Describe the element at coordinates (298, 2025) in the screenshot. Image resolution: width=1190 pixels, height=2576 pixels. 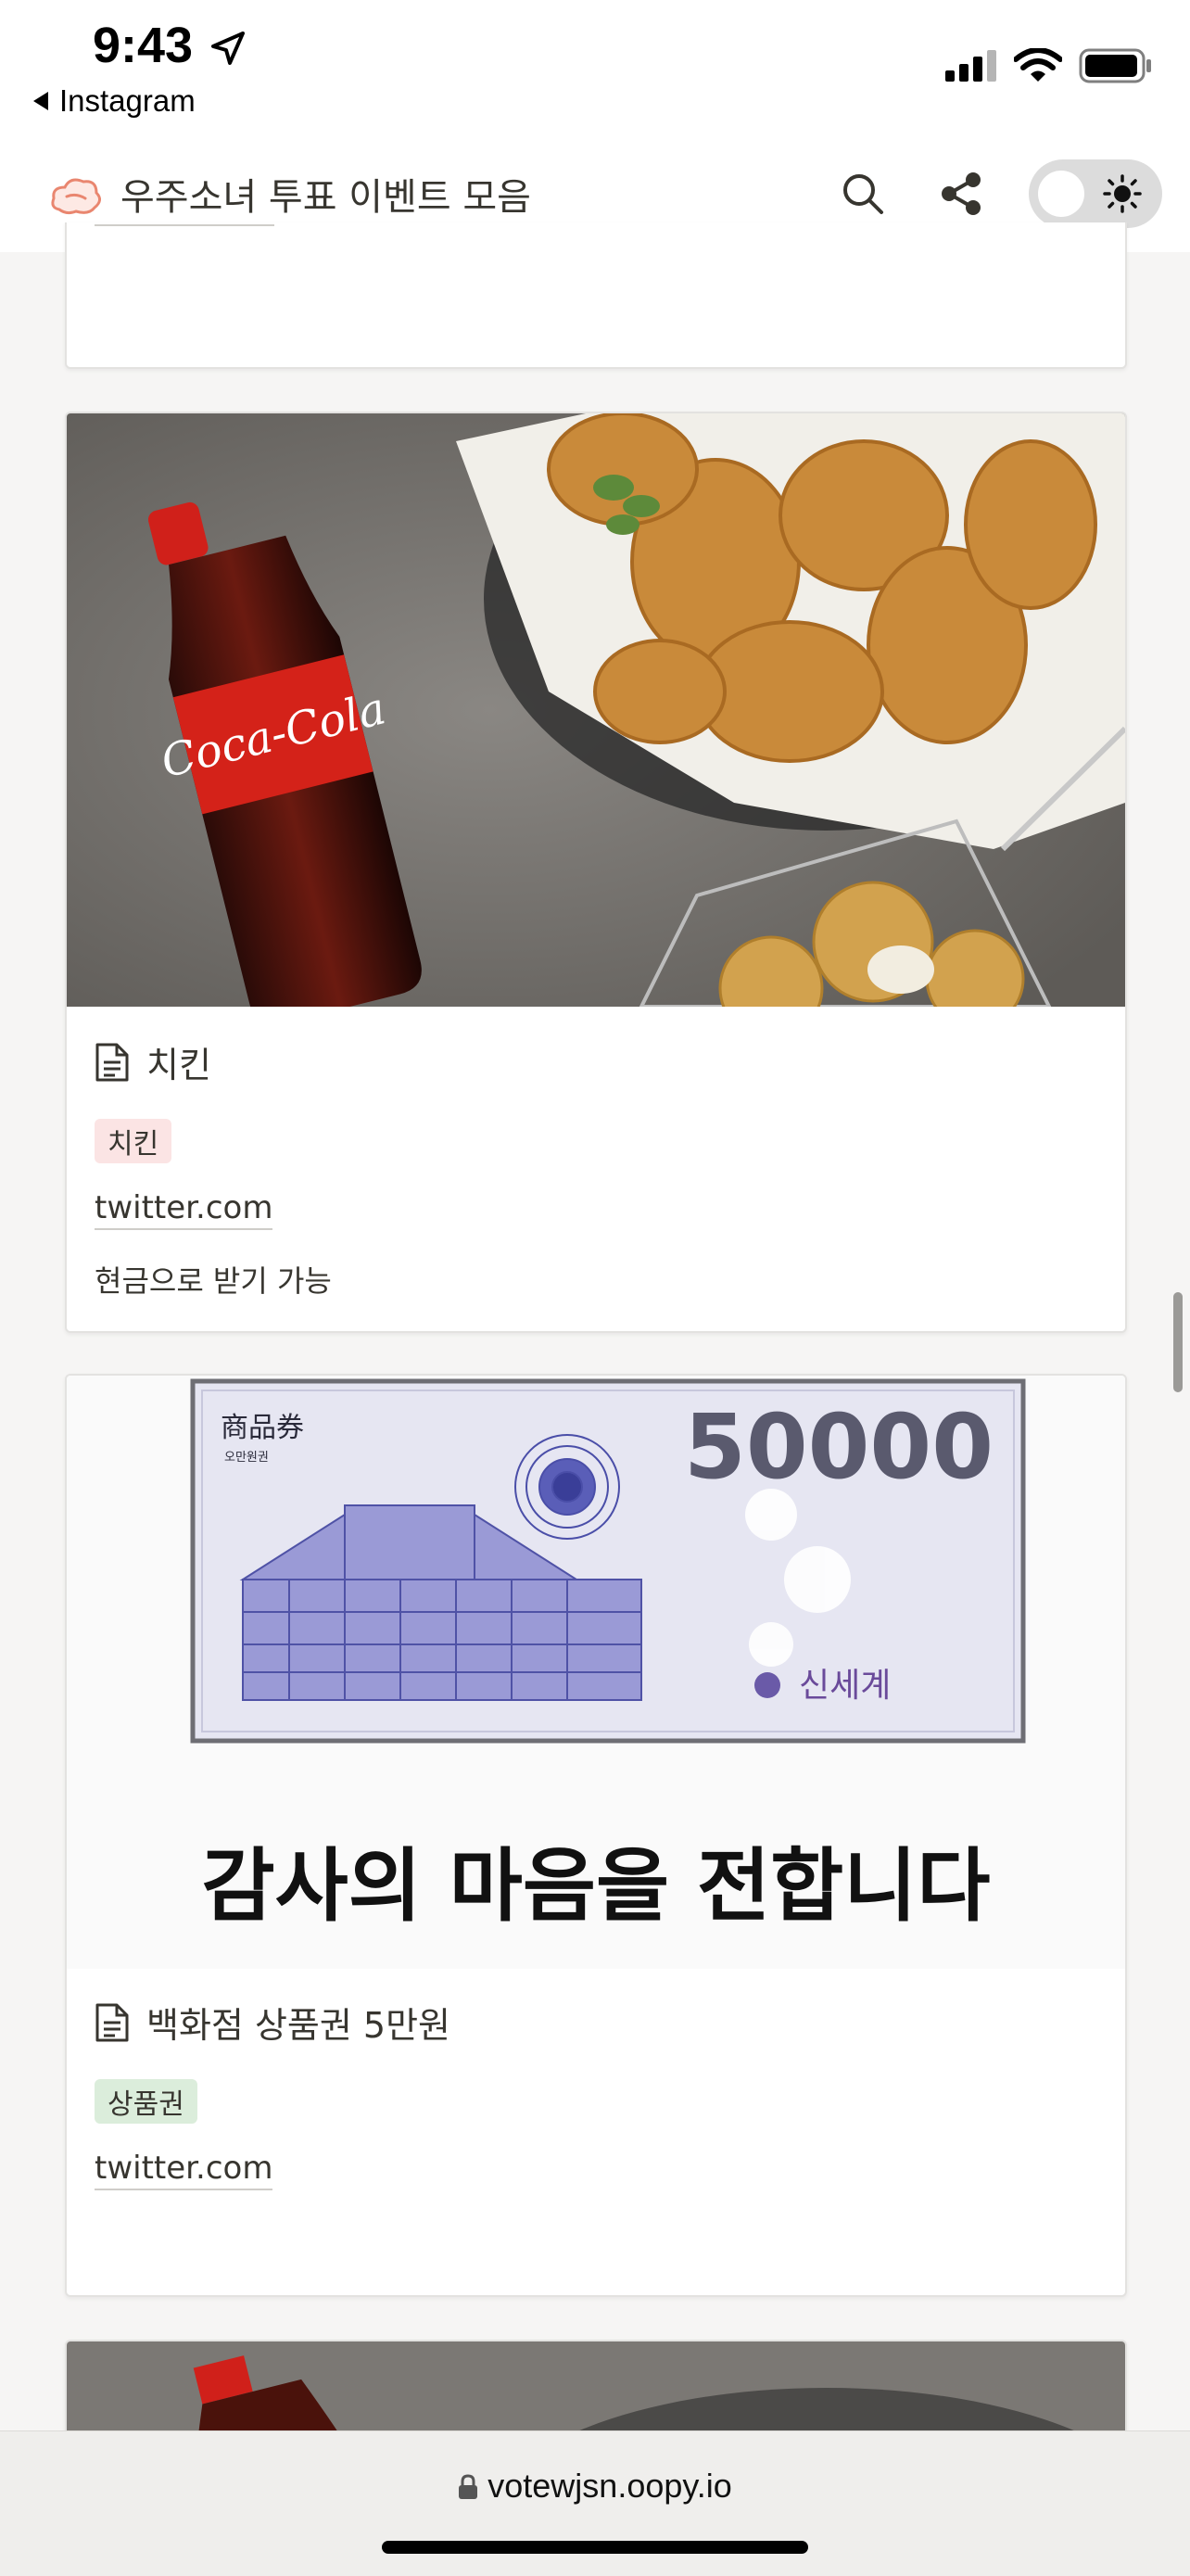
I see `card-title: 백화점 상품권 5만원` at that location.